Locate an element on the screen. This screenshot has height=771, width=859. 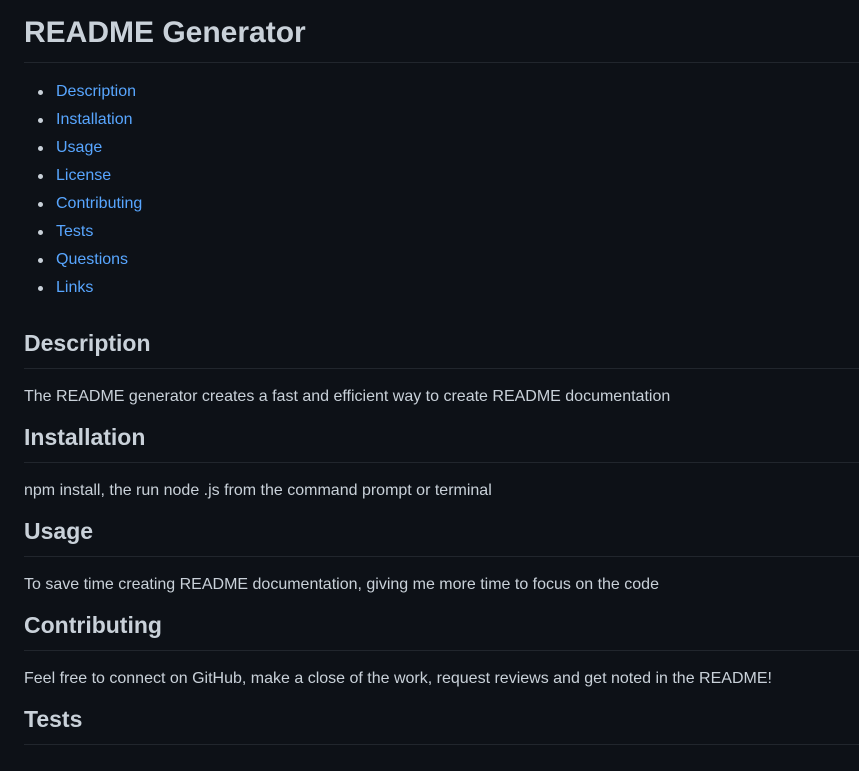
page-title: README Generator is located at coordinates (165, 32).